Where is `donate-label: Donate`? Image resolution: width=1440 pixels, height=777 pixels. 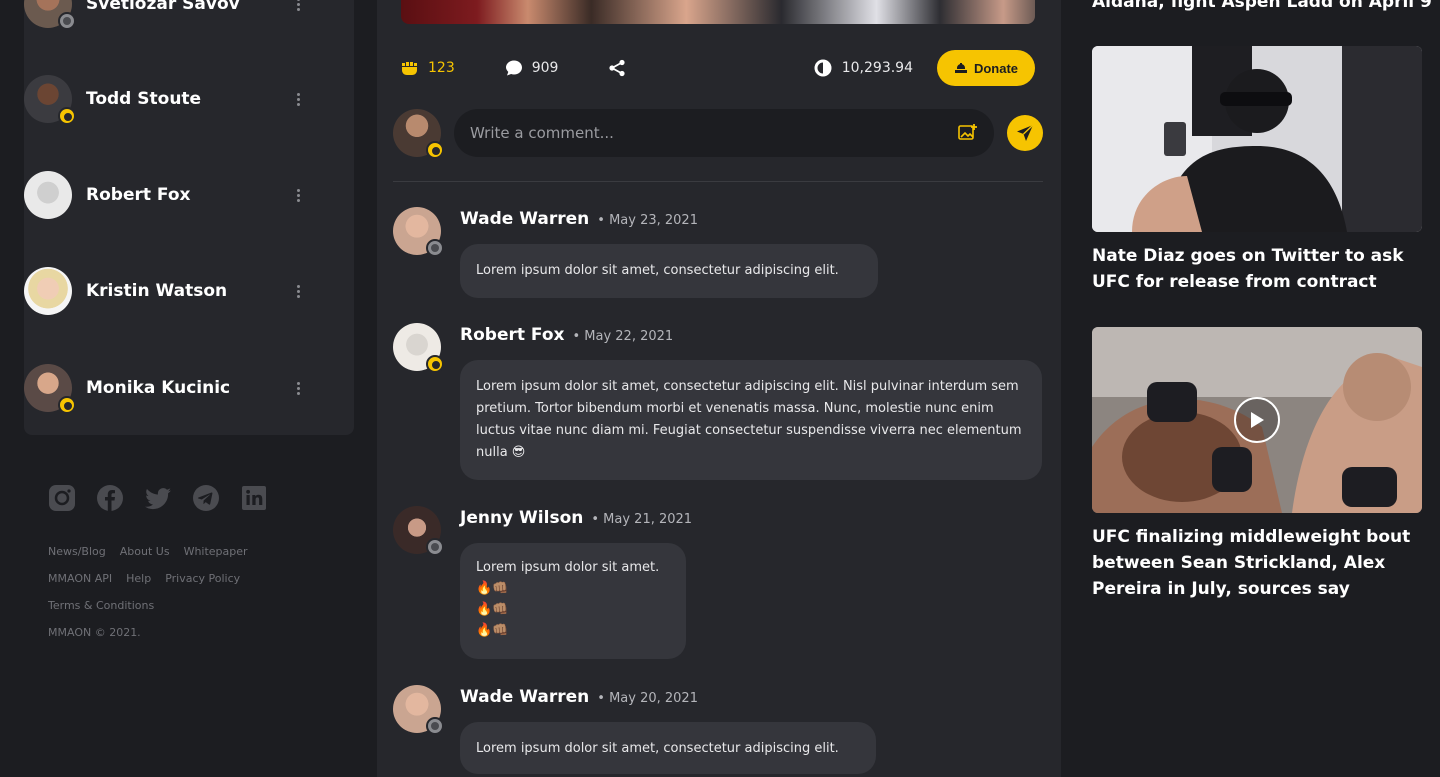 donate-label: Donate is located at coordinates (996, 68).